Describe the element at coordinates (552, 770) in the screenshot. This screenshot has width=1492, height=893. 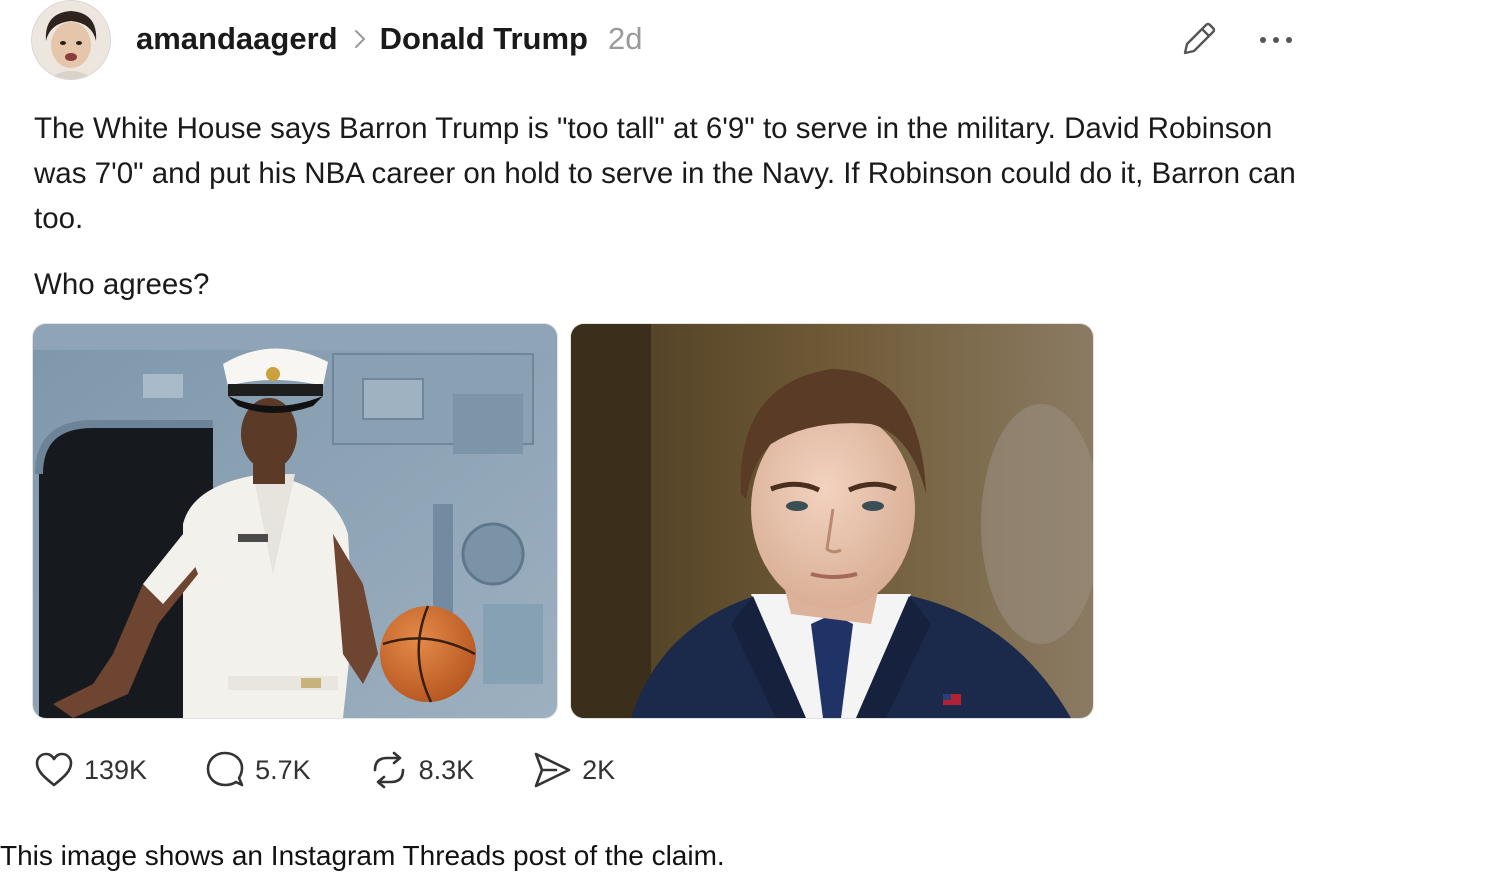
I see `share-icon` at that location.